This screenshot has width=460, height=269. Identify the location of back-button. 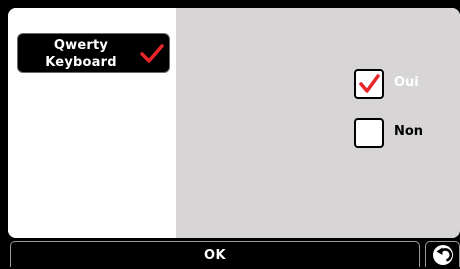
(442, 254).